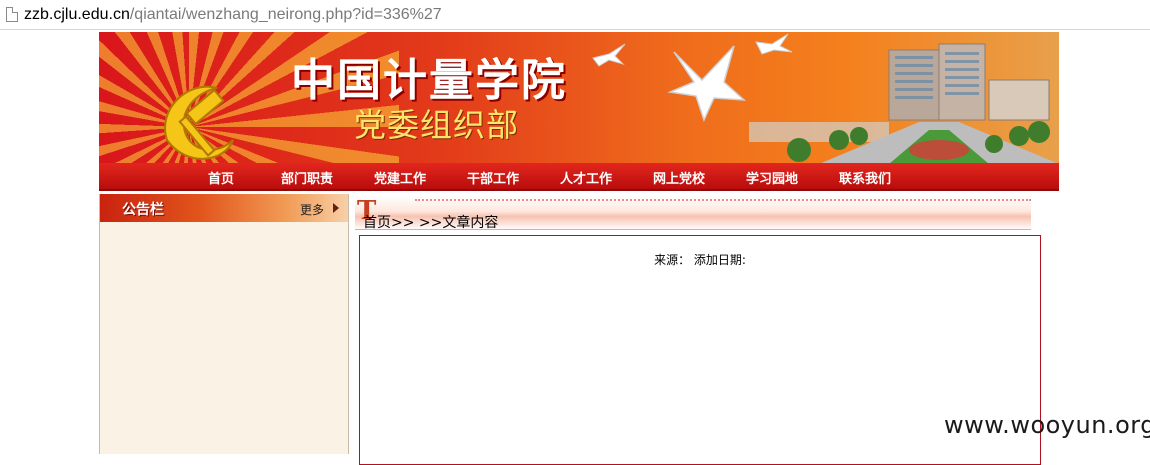 This screenshot has width=1150, height=465. Describe the element at coordinates (285, 14) in the screenshot. I see `url-path: /qiantai/wenzhang_neirong.php?id=336%27` at that location.